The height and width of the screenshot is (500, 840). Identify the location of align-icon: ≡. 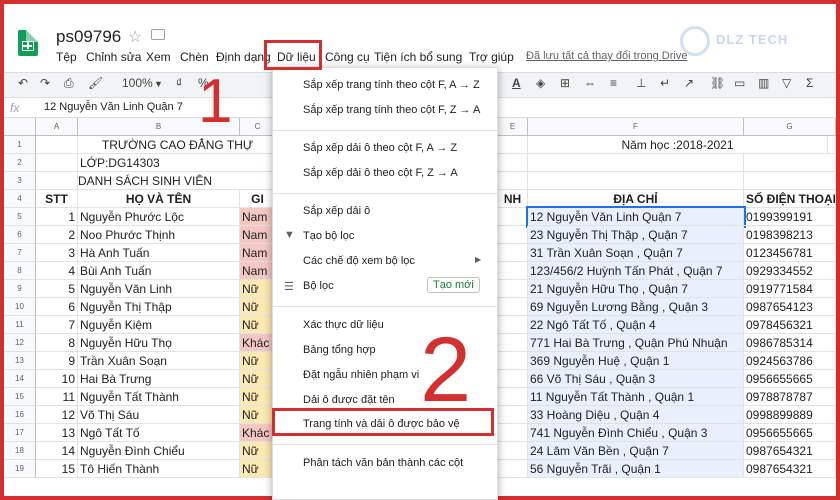
(613, 83).